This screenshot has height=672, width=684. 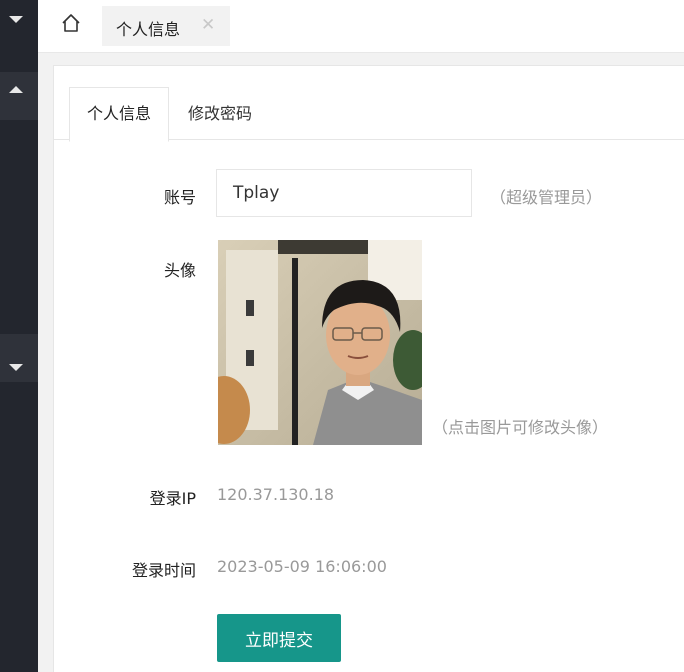 What do you see at coordinates (208, 25) in the screenshot?
I see `close-icon: ✕` at bounding box center [208, 25].